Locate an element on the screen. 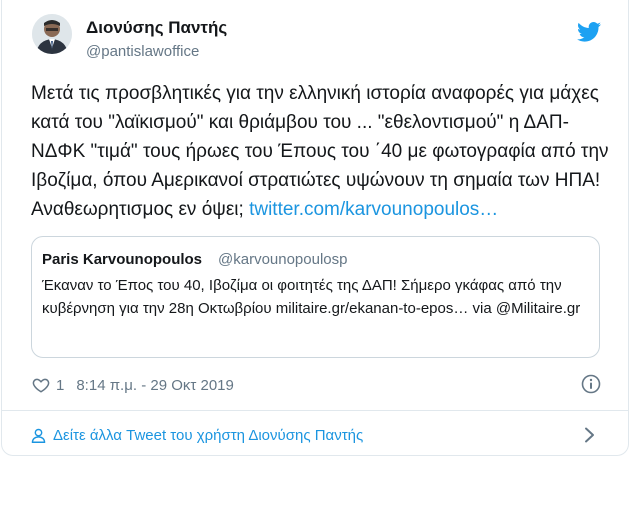 The width and height of the screenshot is (643, 517). tweet-timestamp: 8:14 π.μ. - 29 Οκτ 2019 is located at coordinates (155, 385).